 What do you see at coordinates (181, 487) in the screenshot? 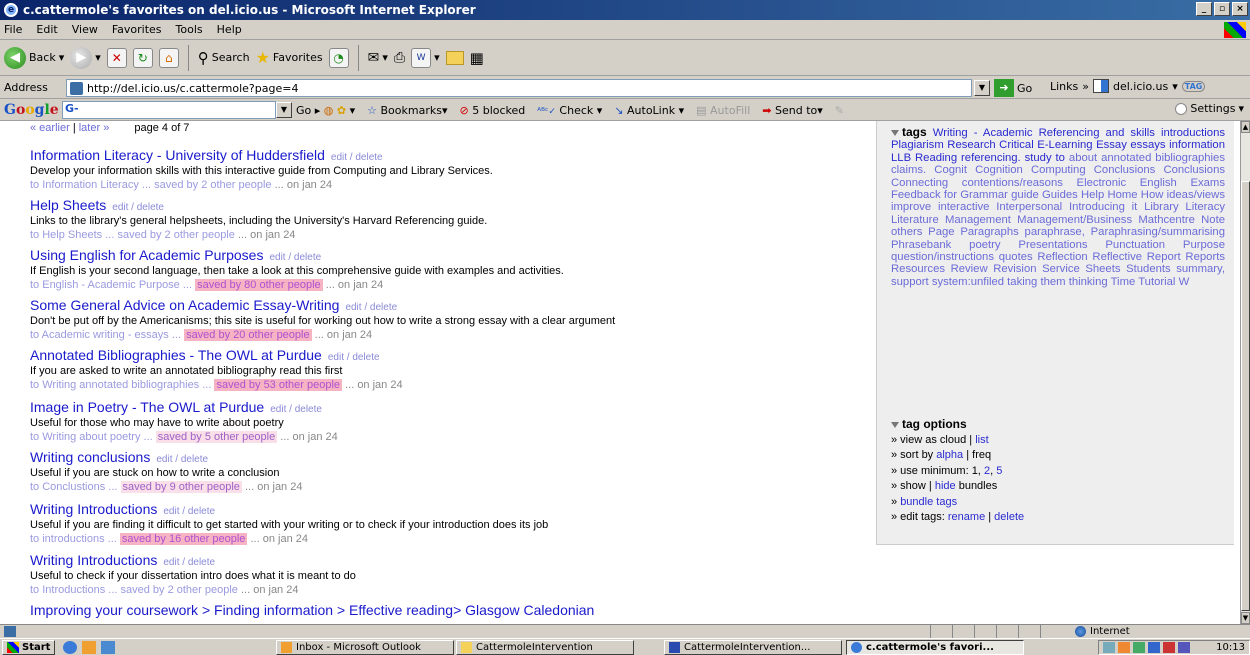
I see `saved-by-link: saved by 9 other people` at bounding box center [181, 487].